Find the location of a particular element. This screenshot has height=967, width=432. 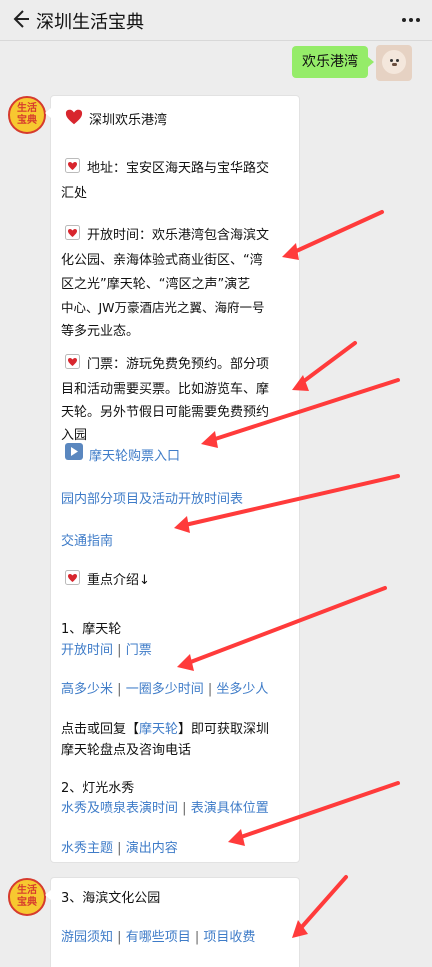

back-arrow-icon is located at coordinates (20, 19).